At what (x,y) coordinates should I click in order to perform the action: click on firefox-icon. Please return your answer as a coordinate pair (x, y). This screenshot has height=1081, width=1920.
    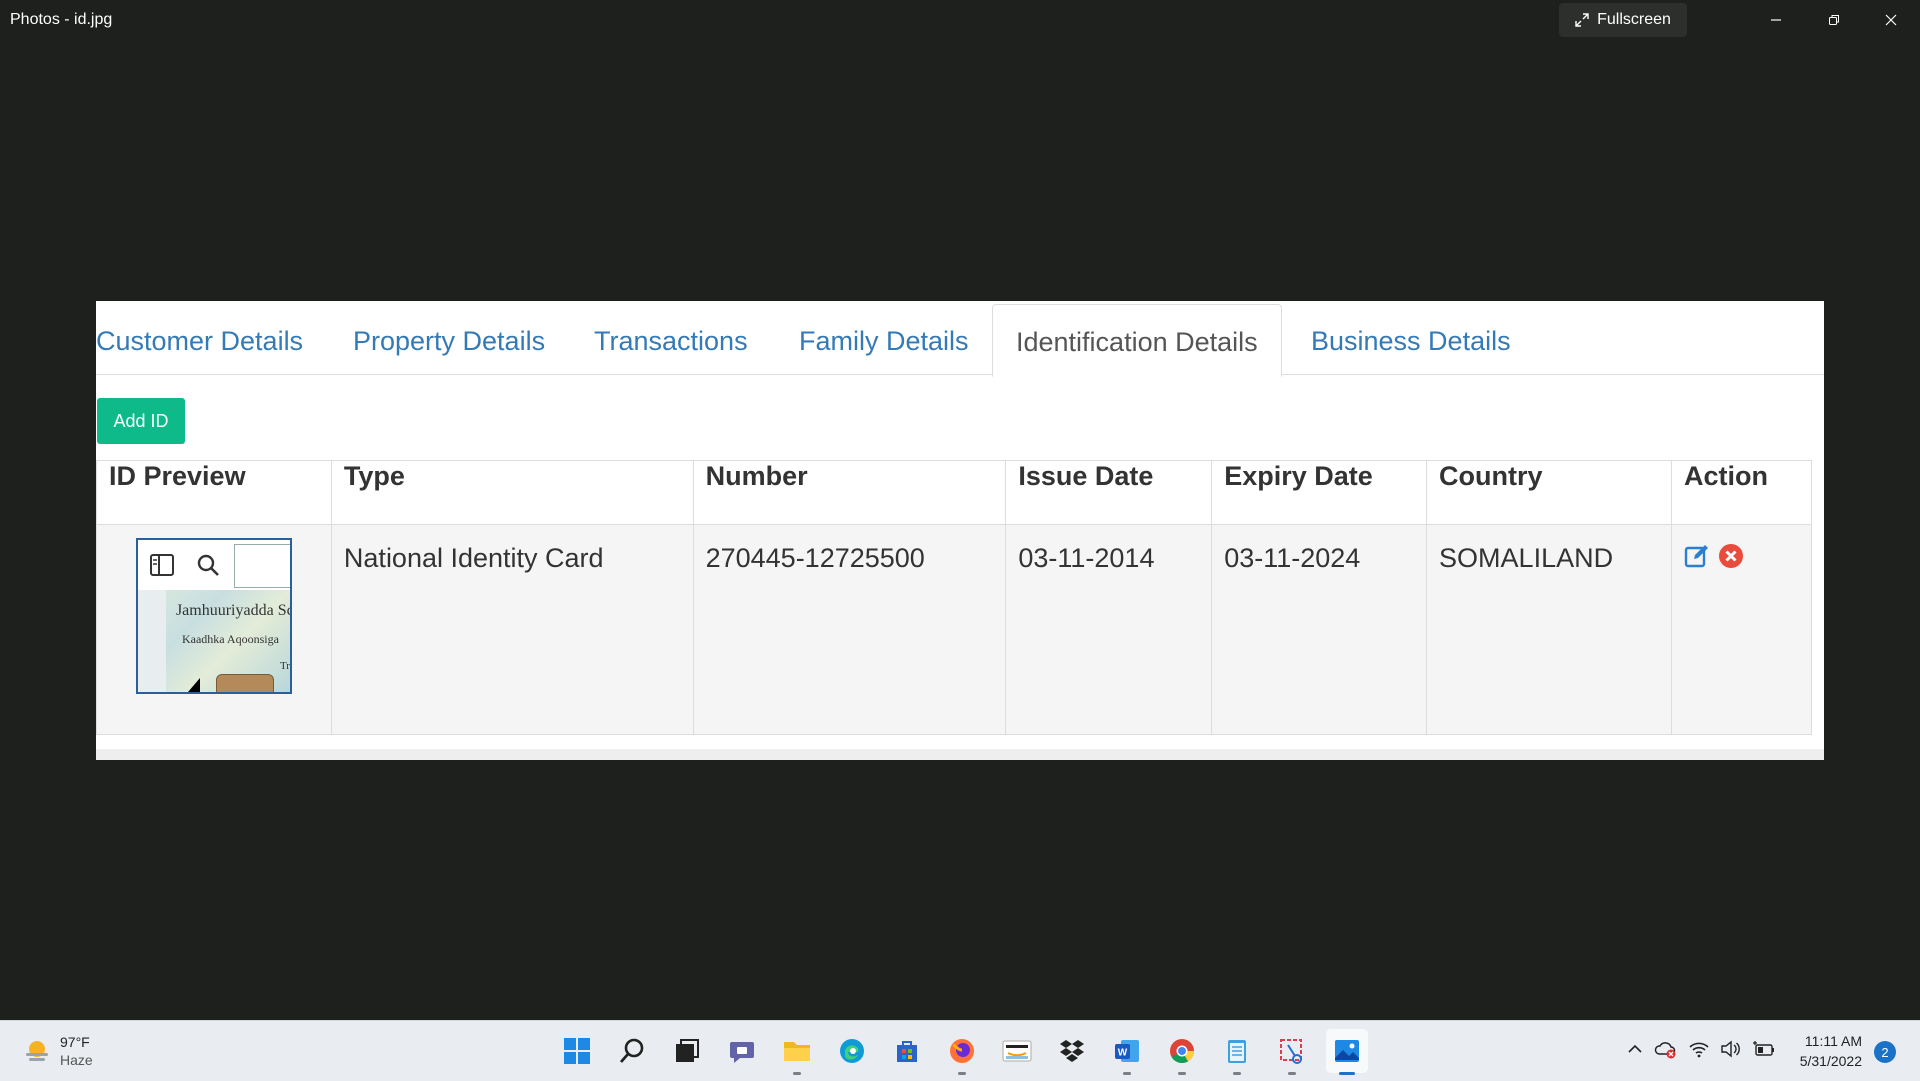
    Looking at the image, I should click on (962, 1051).